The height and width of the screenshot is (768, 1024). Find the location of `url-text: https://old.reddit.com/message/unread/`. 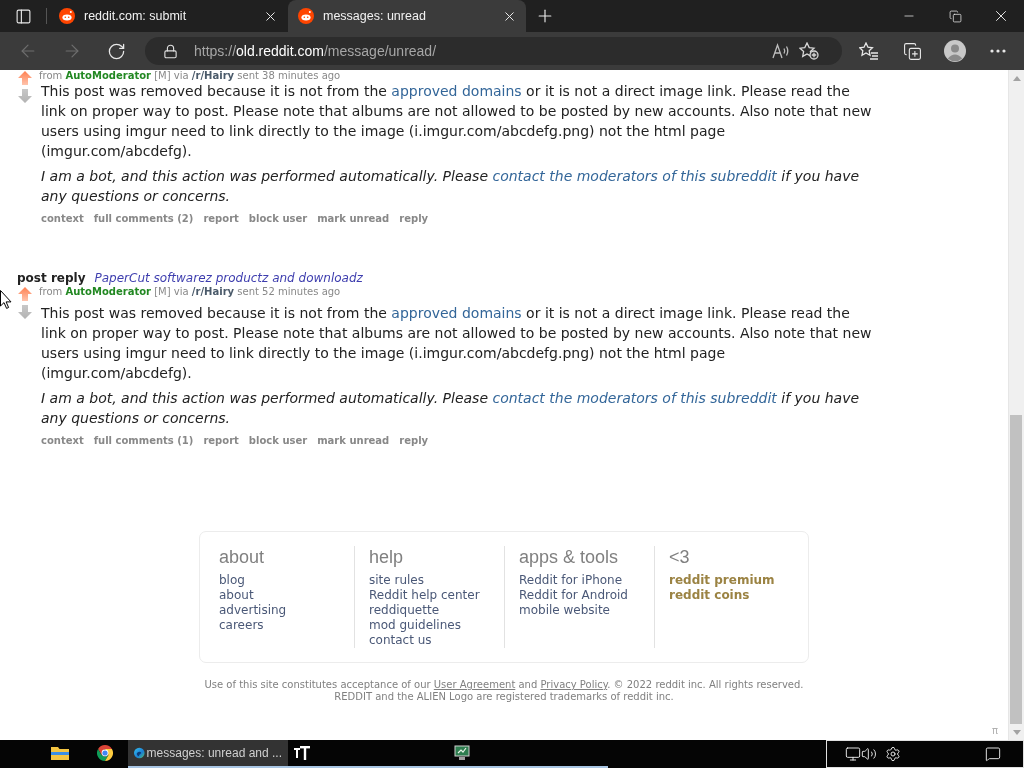

url-text: https://old.reddit.com/message/unread/ is located at coordinates (316, 51).